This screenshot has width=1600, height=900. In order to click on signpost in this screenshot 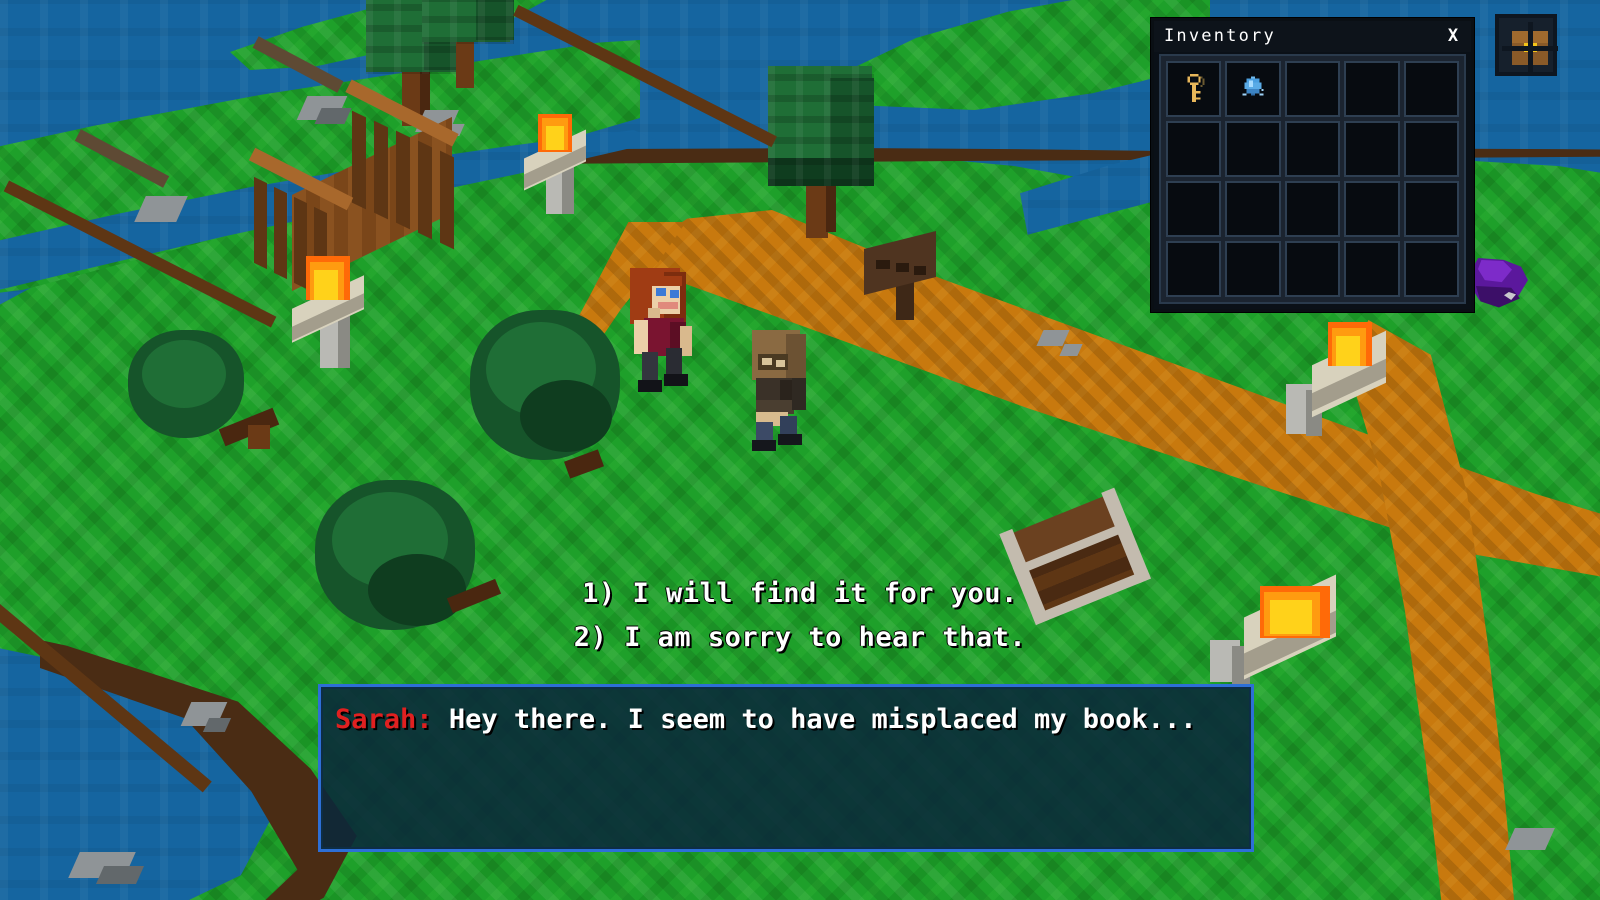, I will do `click(904, 276)`.